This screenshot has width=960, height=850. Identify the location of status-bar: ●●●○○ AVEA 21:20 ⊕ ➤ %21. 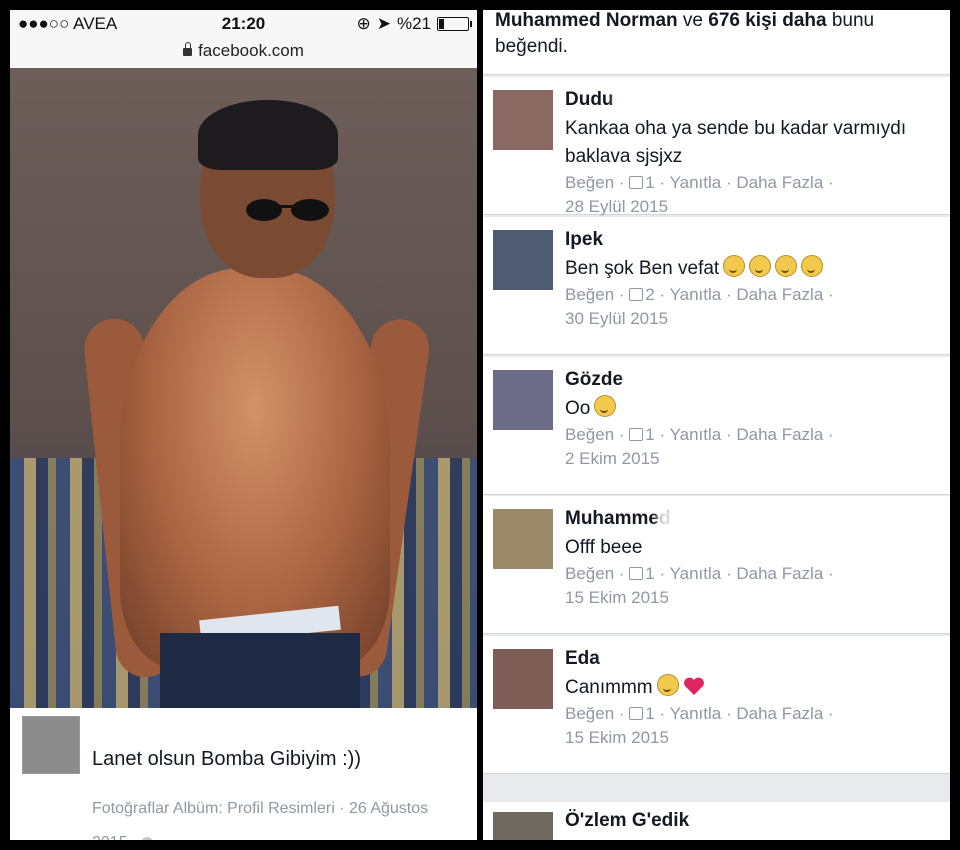
(243, 24).